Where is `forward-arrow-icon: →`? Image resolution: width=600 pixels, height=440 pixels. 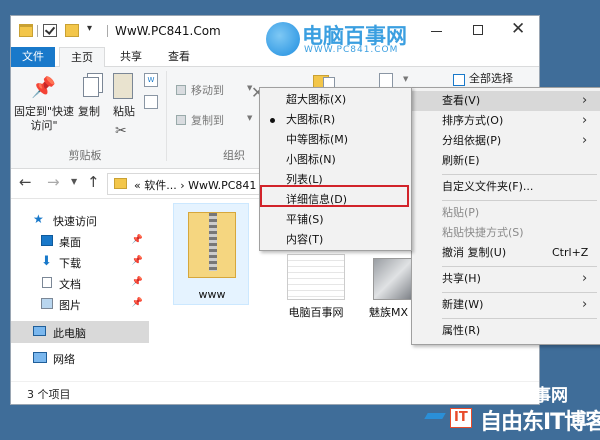 forward-arrow-icon: → is located at coordinates (53, 182).